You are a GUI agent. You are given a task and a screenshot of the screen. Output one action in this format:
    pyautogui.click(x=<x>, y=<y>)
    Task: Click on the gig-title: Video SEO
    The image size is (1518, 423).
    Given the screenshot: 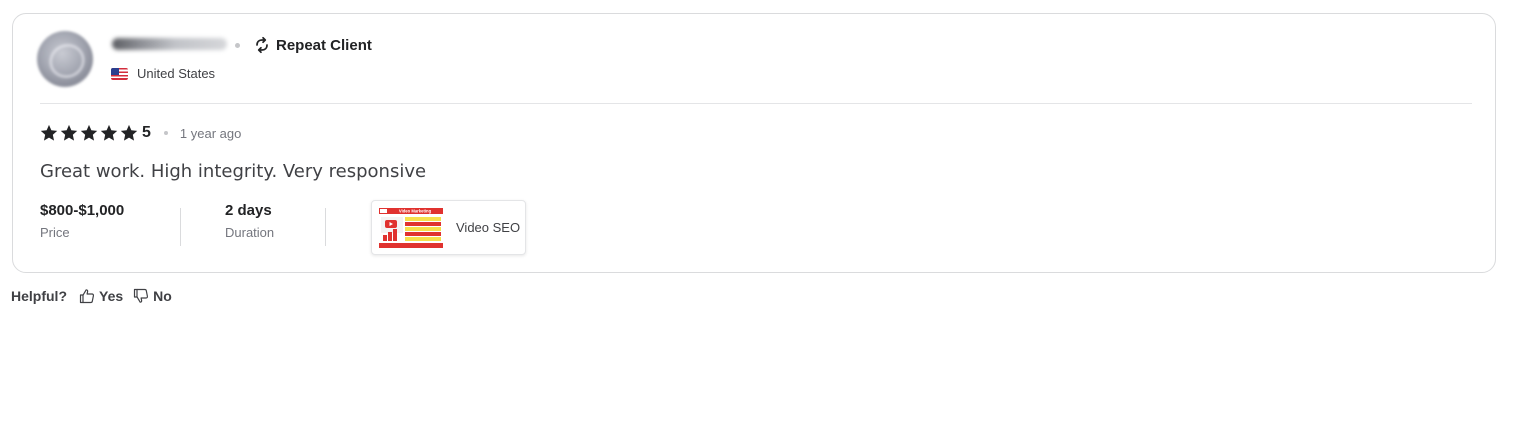 What is the action you would take?
    pyautogui.click(x=488, y=227)
    